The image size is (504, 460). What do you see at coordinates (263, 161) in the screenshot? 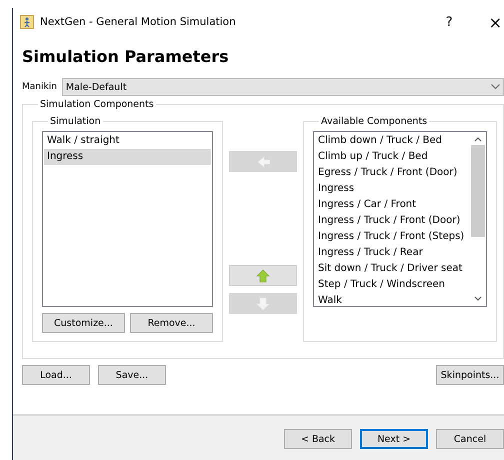
I see `arrow-left-icon` at bounding box center [263, 161].